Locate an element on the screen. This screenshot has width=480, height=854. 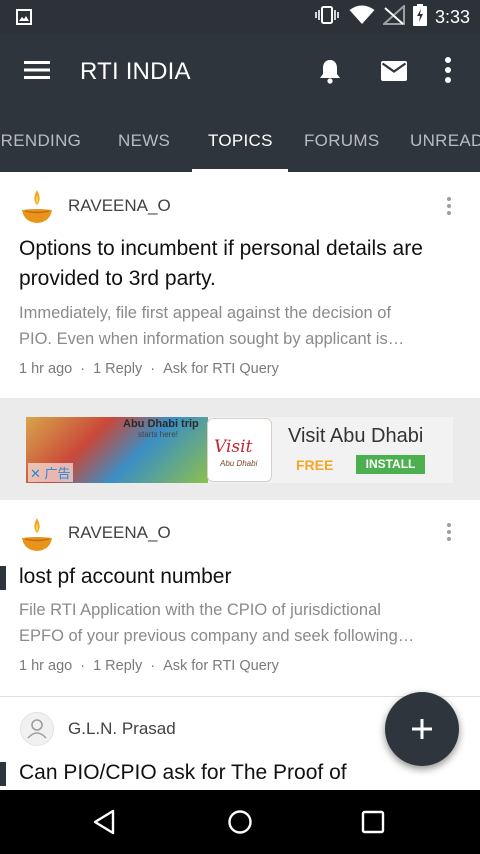
vibrate-icon is located at coordinates (327, 17).